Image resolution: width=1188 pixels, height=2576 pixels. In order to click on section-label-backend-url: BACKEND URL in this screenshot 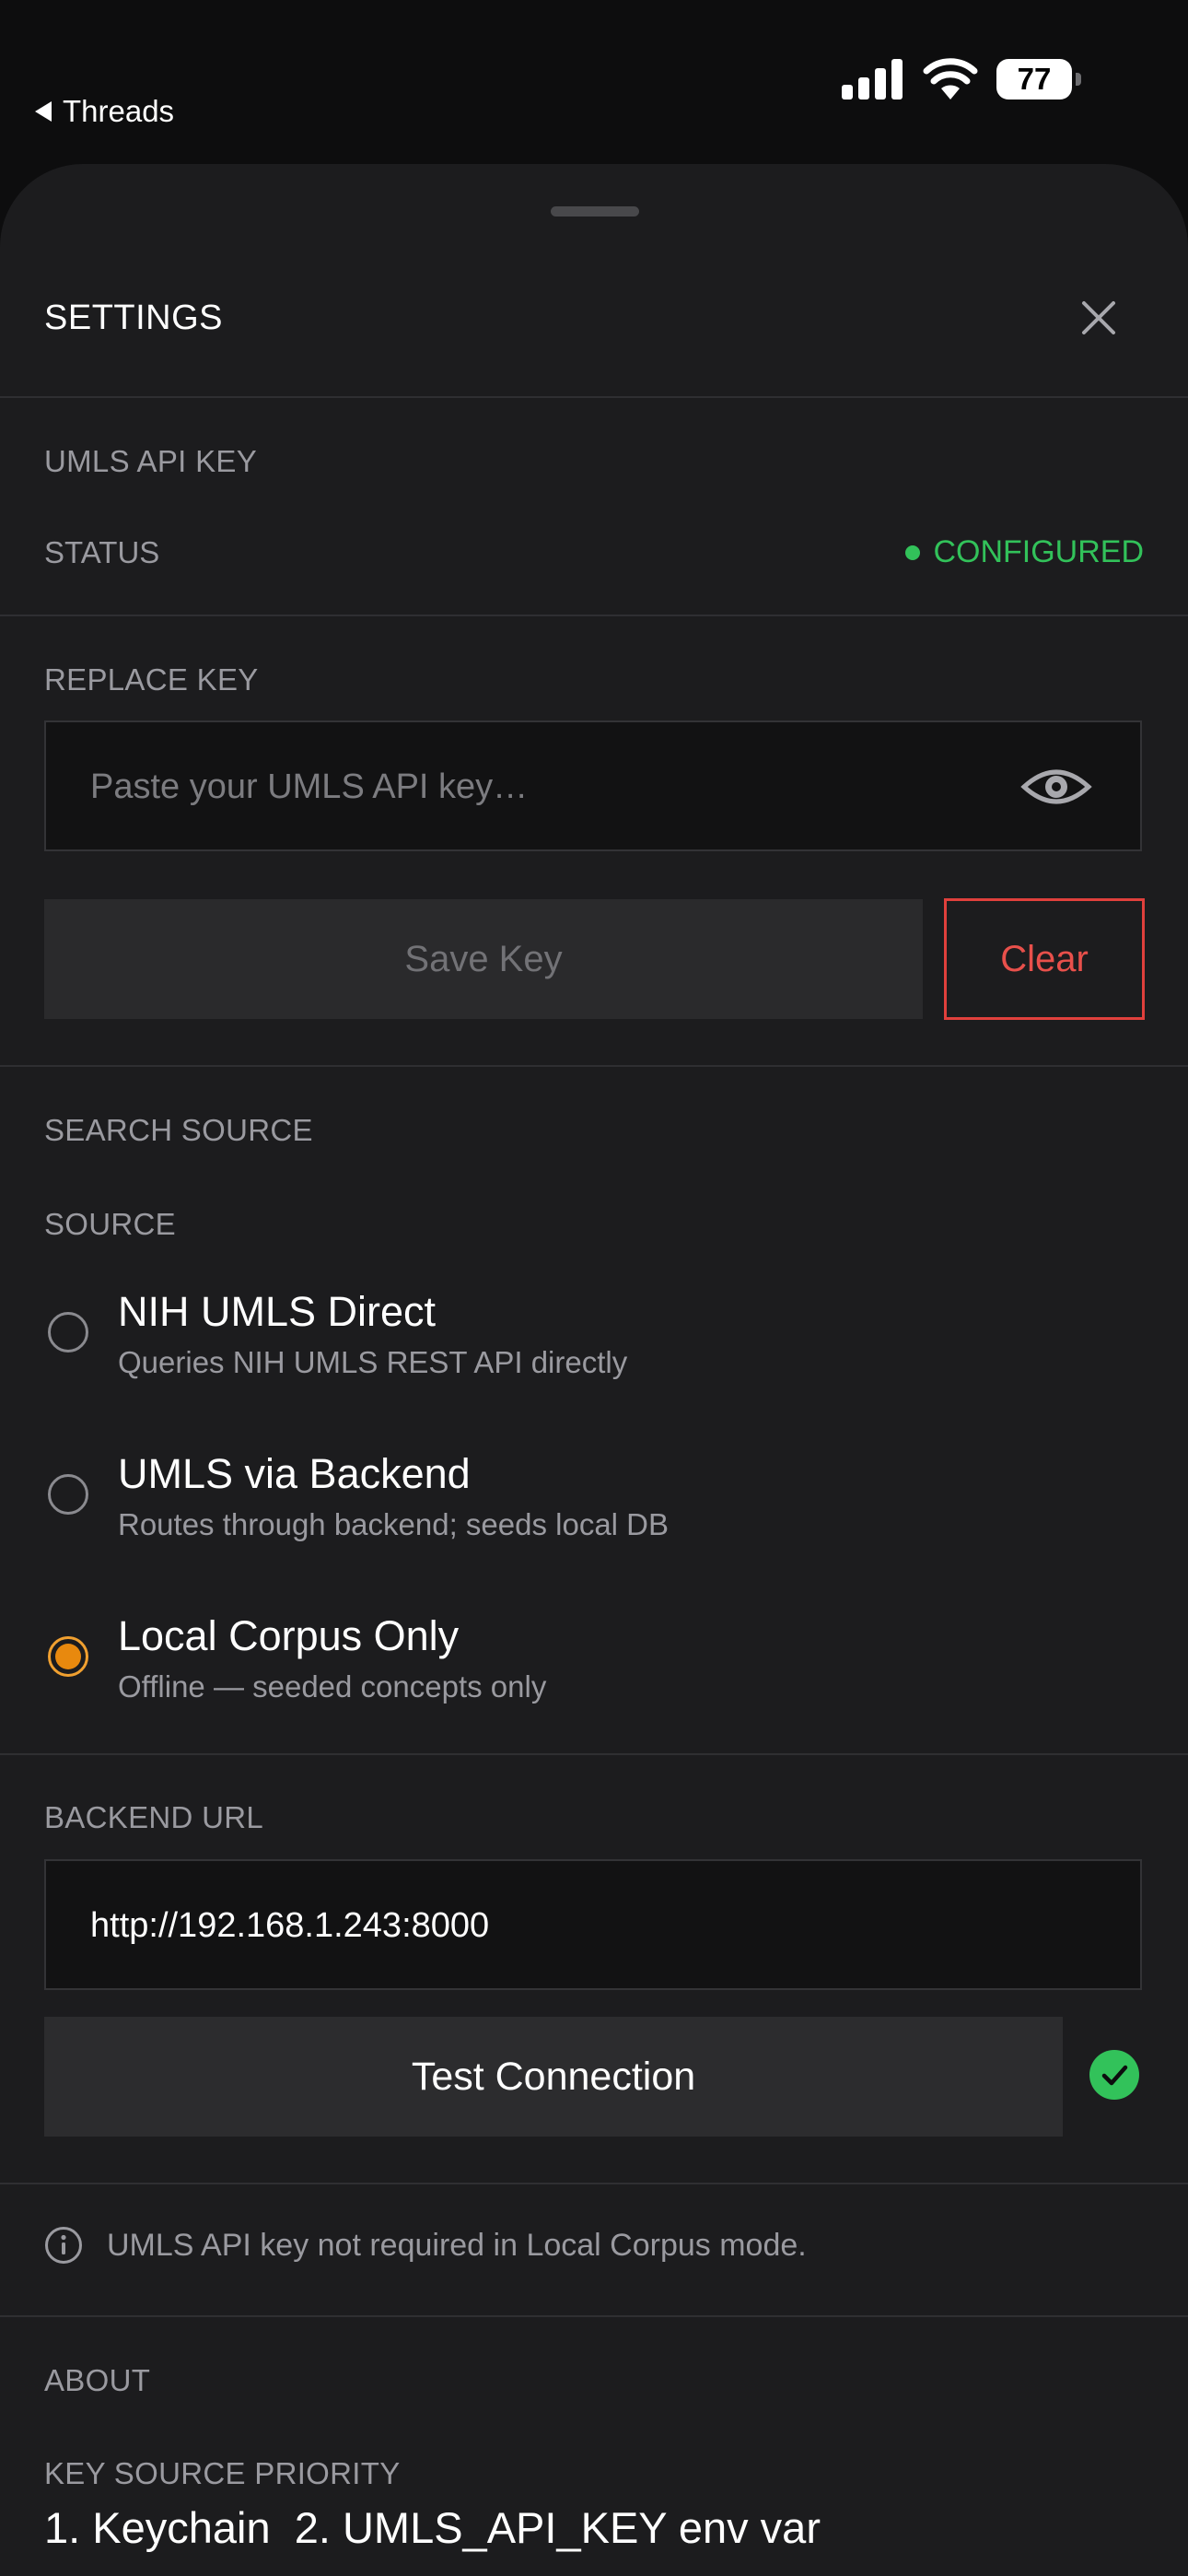, I will do `click(154, 1817)`.